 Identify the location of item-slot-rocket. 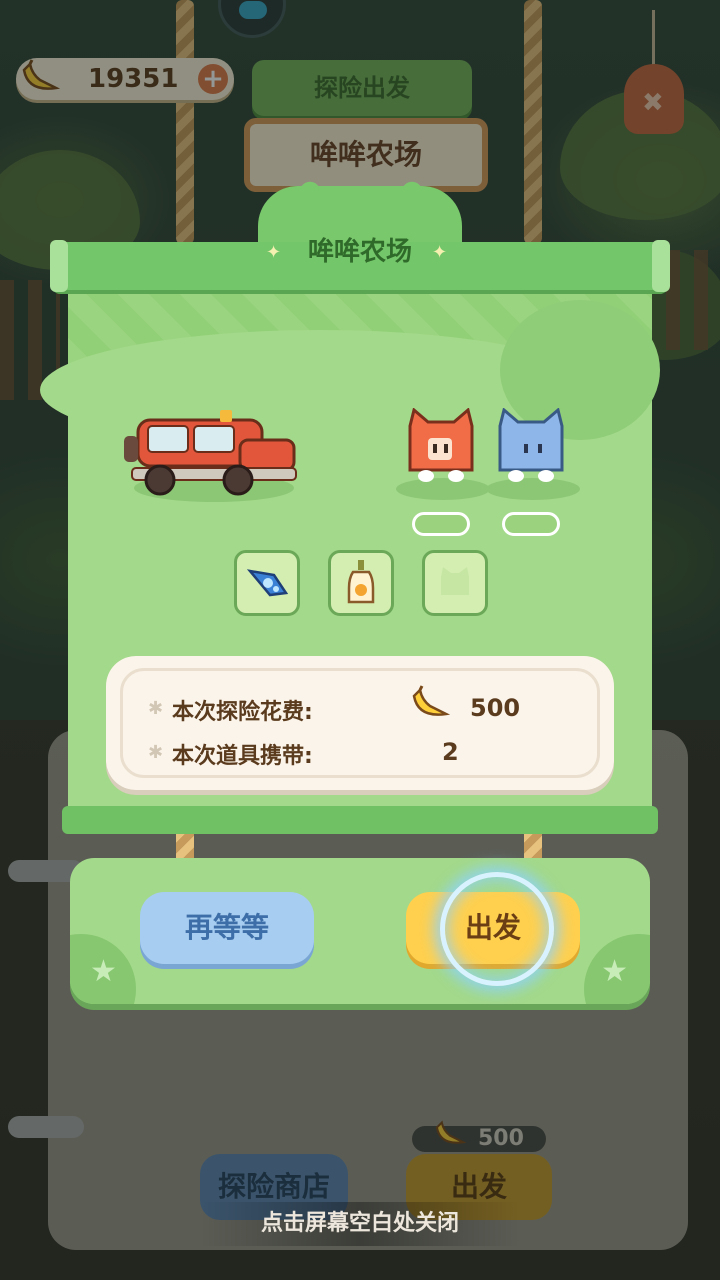
(267, 583).